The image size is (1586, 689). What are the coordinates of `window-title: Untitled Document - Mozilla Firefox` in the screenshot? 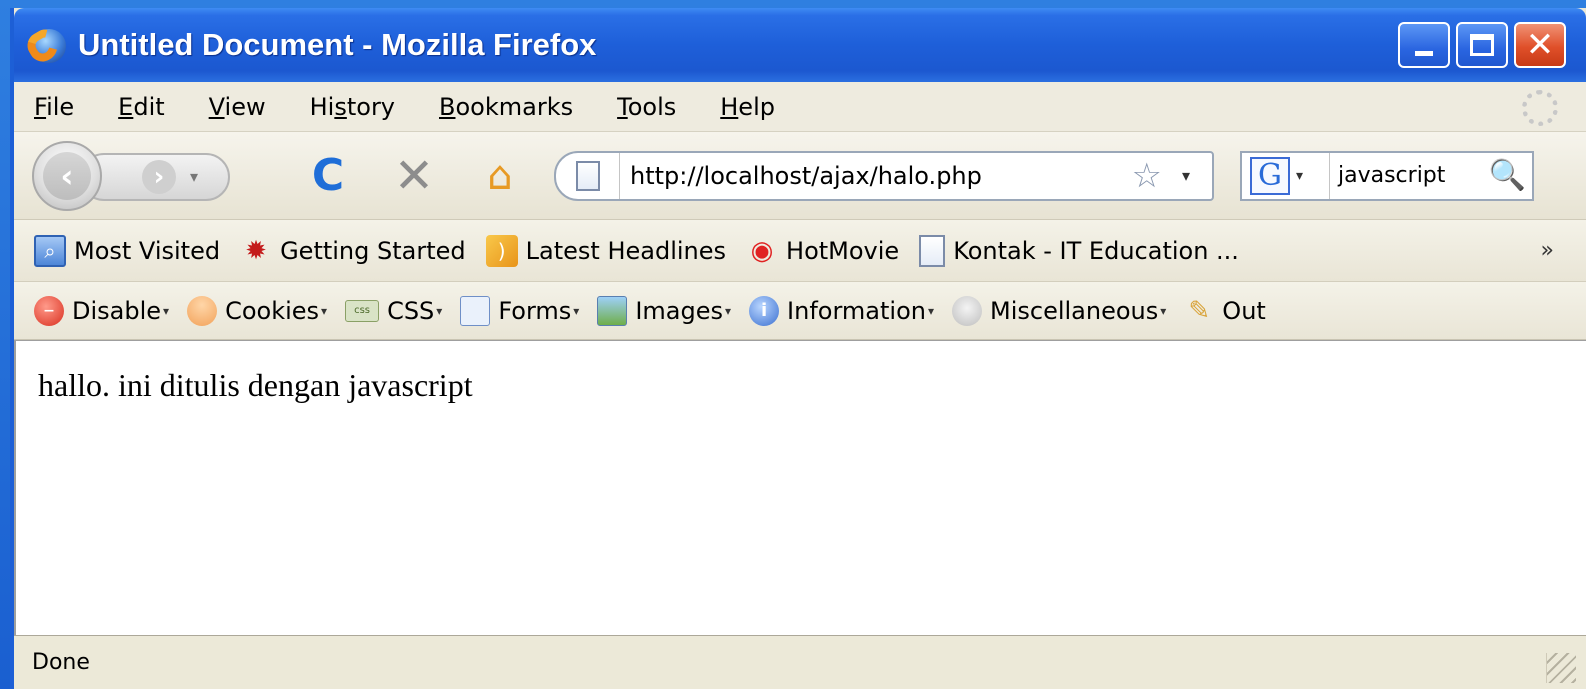 It's located at (337, 44).